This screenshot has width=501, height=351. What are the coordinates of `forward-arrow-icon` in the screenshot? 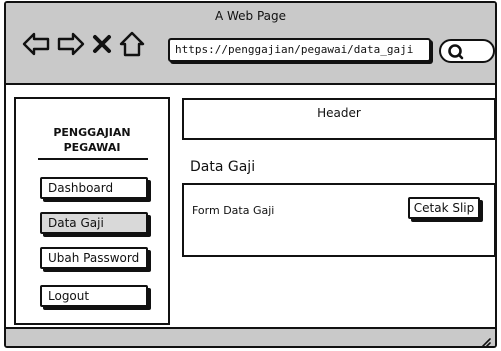 It's located at (71, 44).